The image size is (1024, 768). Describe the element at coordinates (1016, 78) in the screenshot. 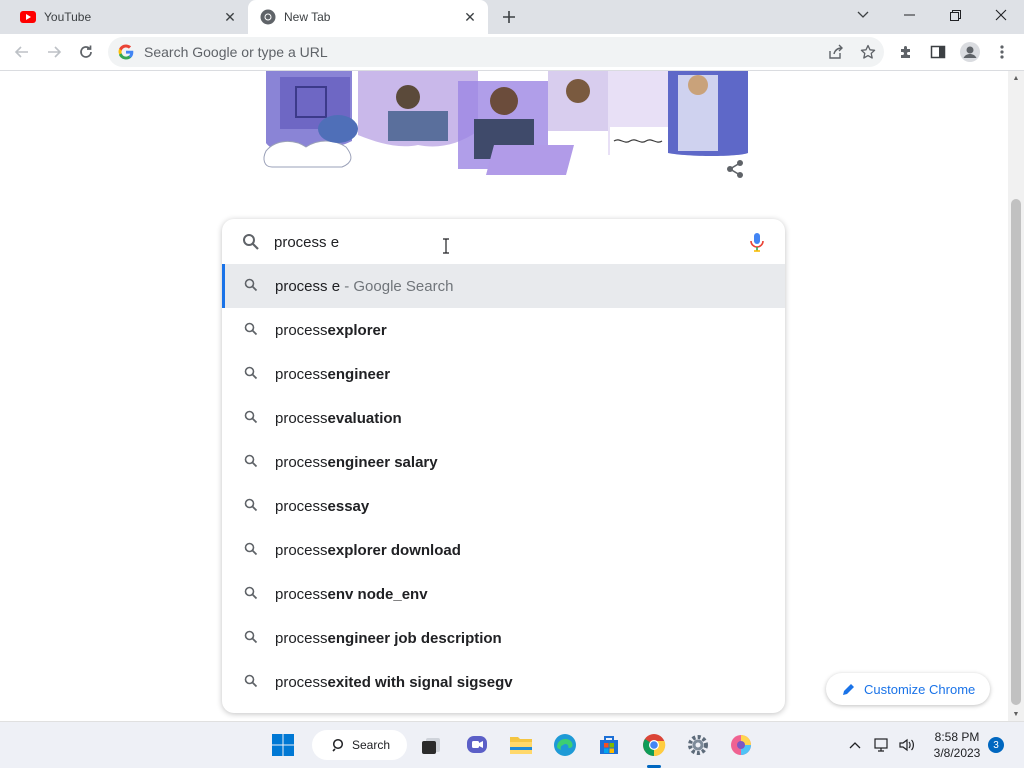

I see `scroll-up-arrow-icon: ▲` at that location.